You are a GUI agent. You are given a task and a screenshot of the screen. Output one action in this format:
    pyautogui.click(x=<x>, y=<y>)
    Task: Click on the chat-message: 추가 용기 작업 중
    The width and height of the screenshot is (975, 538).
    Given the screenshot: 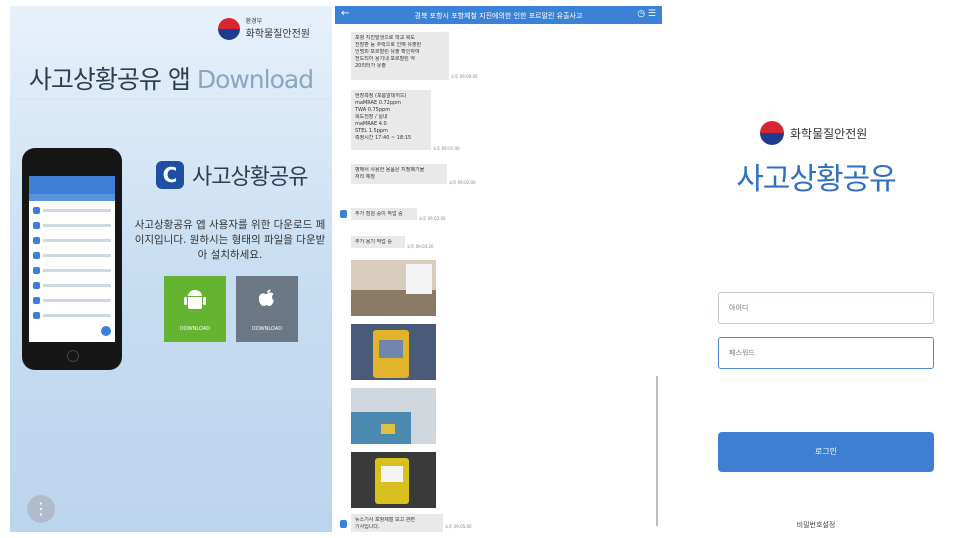 What is the action you would take?
    pyautogui.click(x=378, y=242)
    